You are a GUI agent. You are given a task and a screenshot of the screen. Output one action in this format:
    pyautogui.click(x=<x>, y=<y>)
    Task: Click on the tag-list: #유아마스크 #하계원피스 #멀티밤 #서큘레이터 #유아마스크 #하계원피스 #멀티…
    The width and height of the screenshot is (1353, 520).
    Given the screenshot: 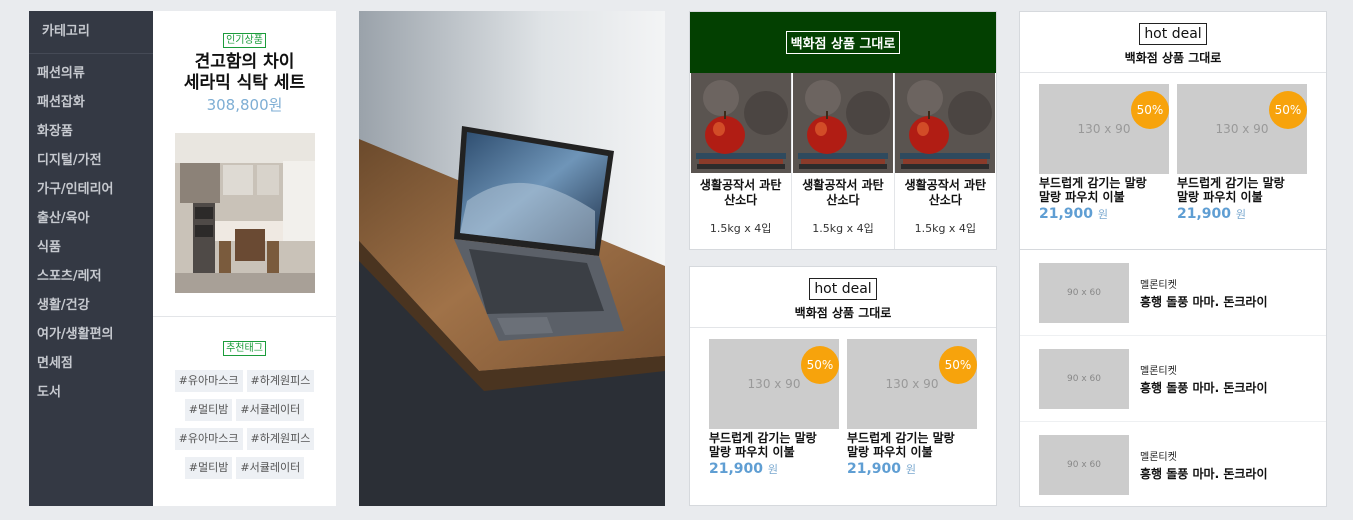 What is the action you would take?
    pyautogui.click(x=244, y=424)
    